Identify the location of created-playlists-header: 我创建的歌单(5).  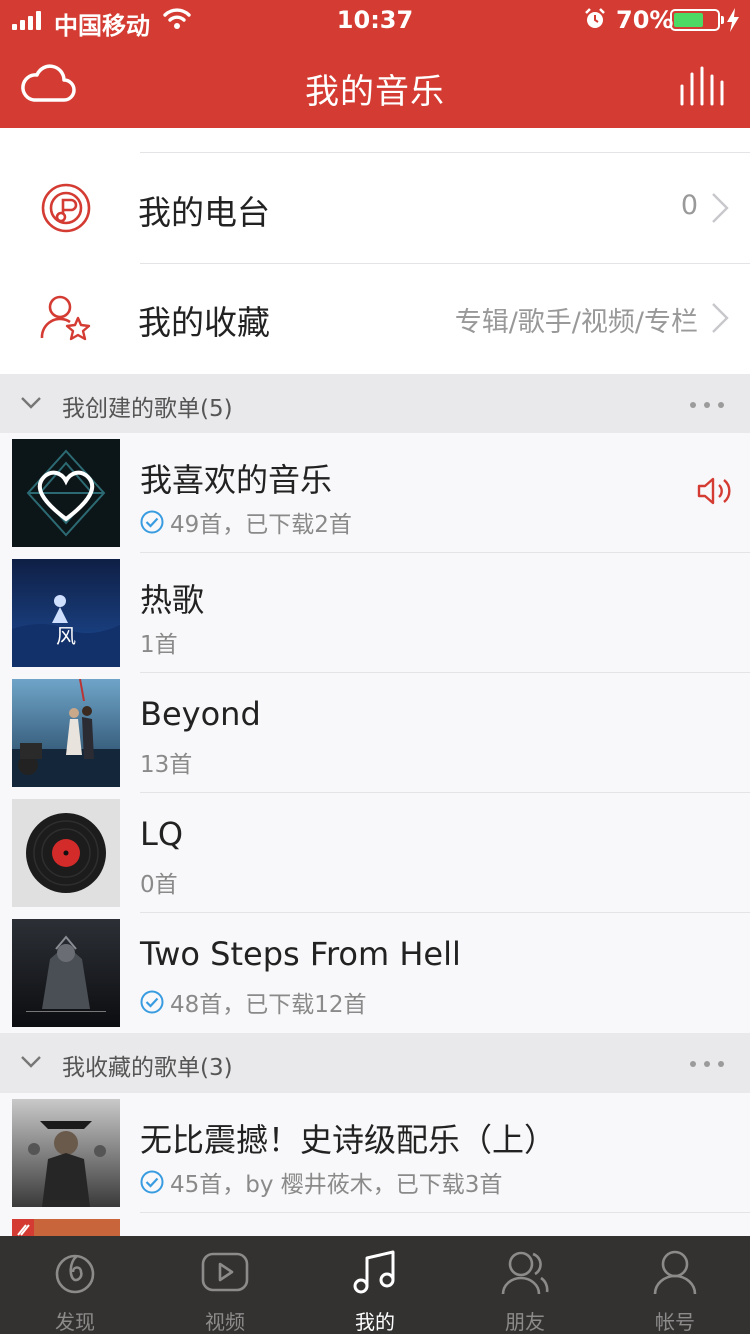
(375, 404).